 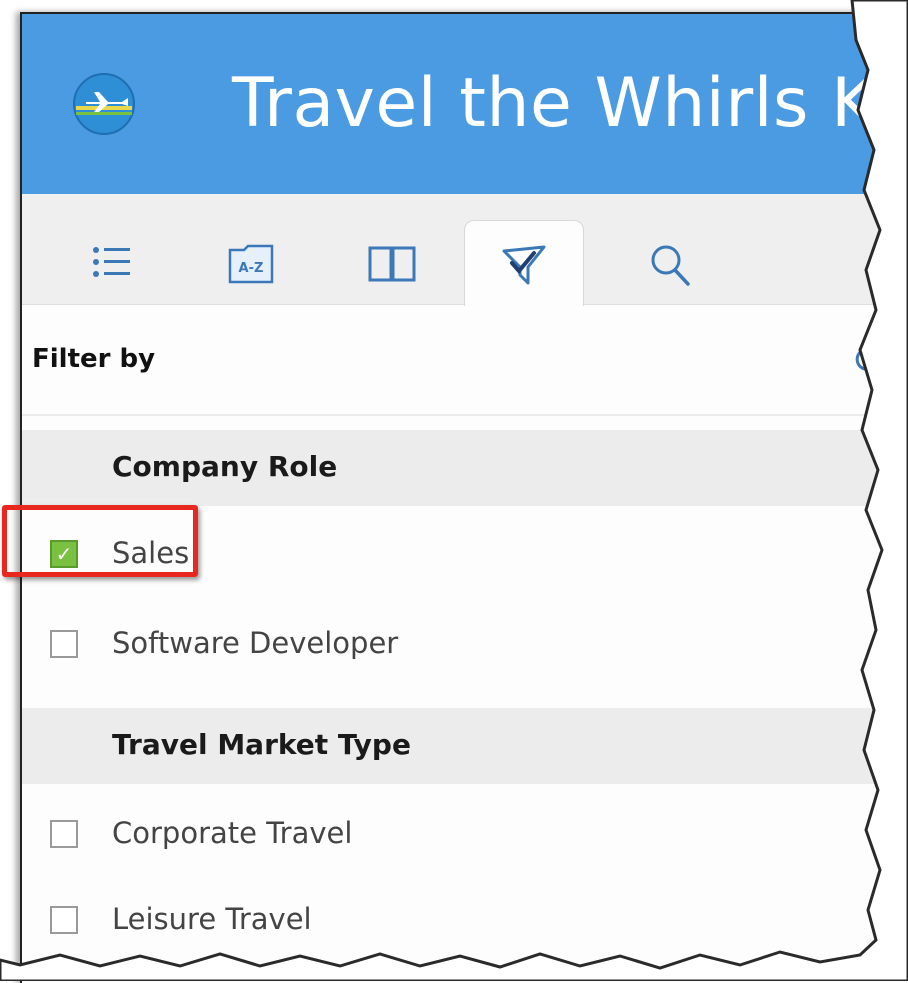 I want to click on navigation-toolbar: A-Z, so click(x=465, y=250).